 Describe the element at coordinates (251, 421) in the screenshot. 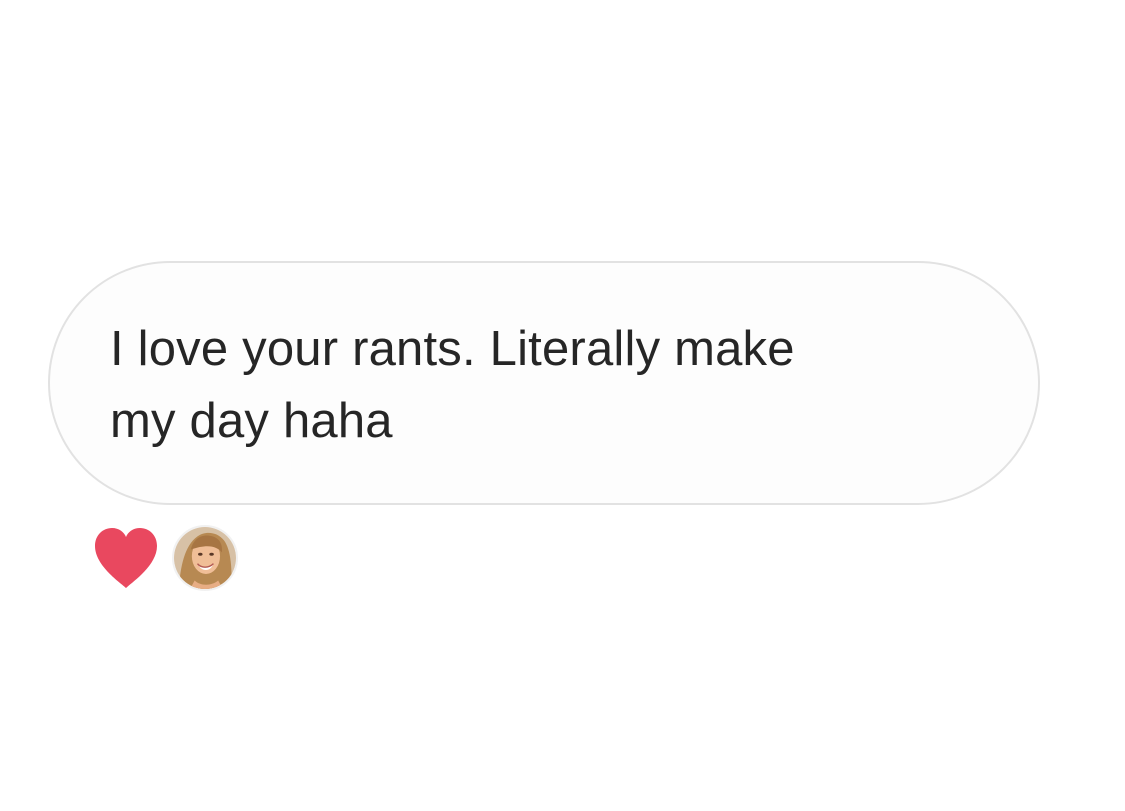

I see `message-text-line-2: my day haha` at that location.